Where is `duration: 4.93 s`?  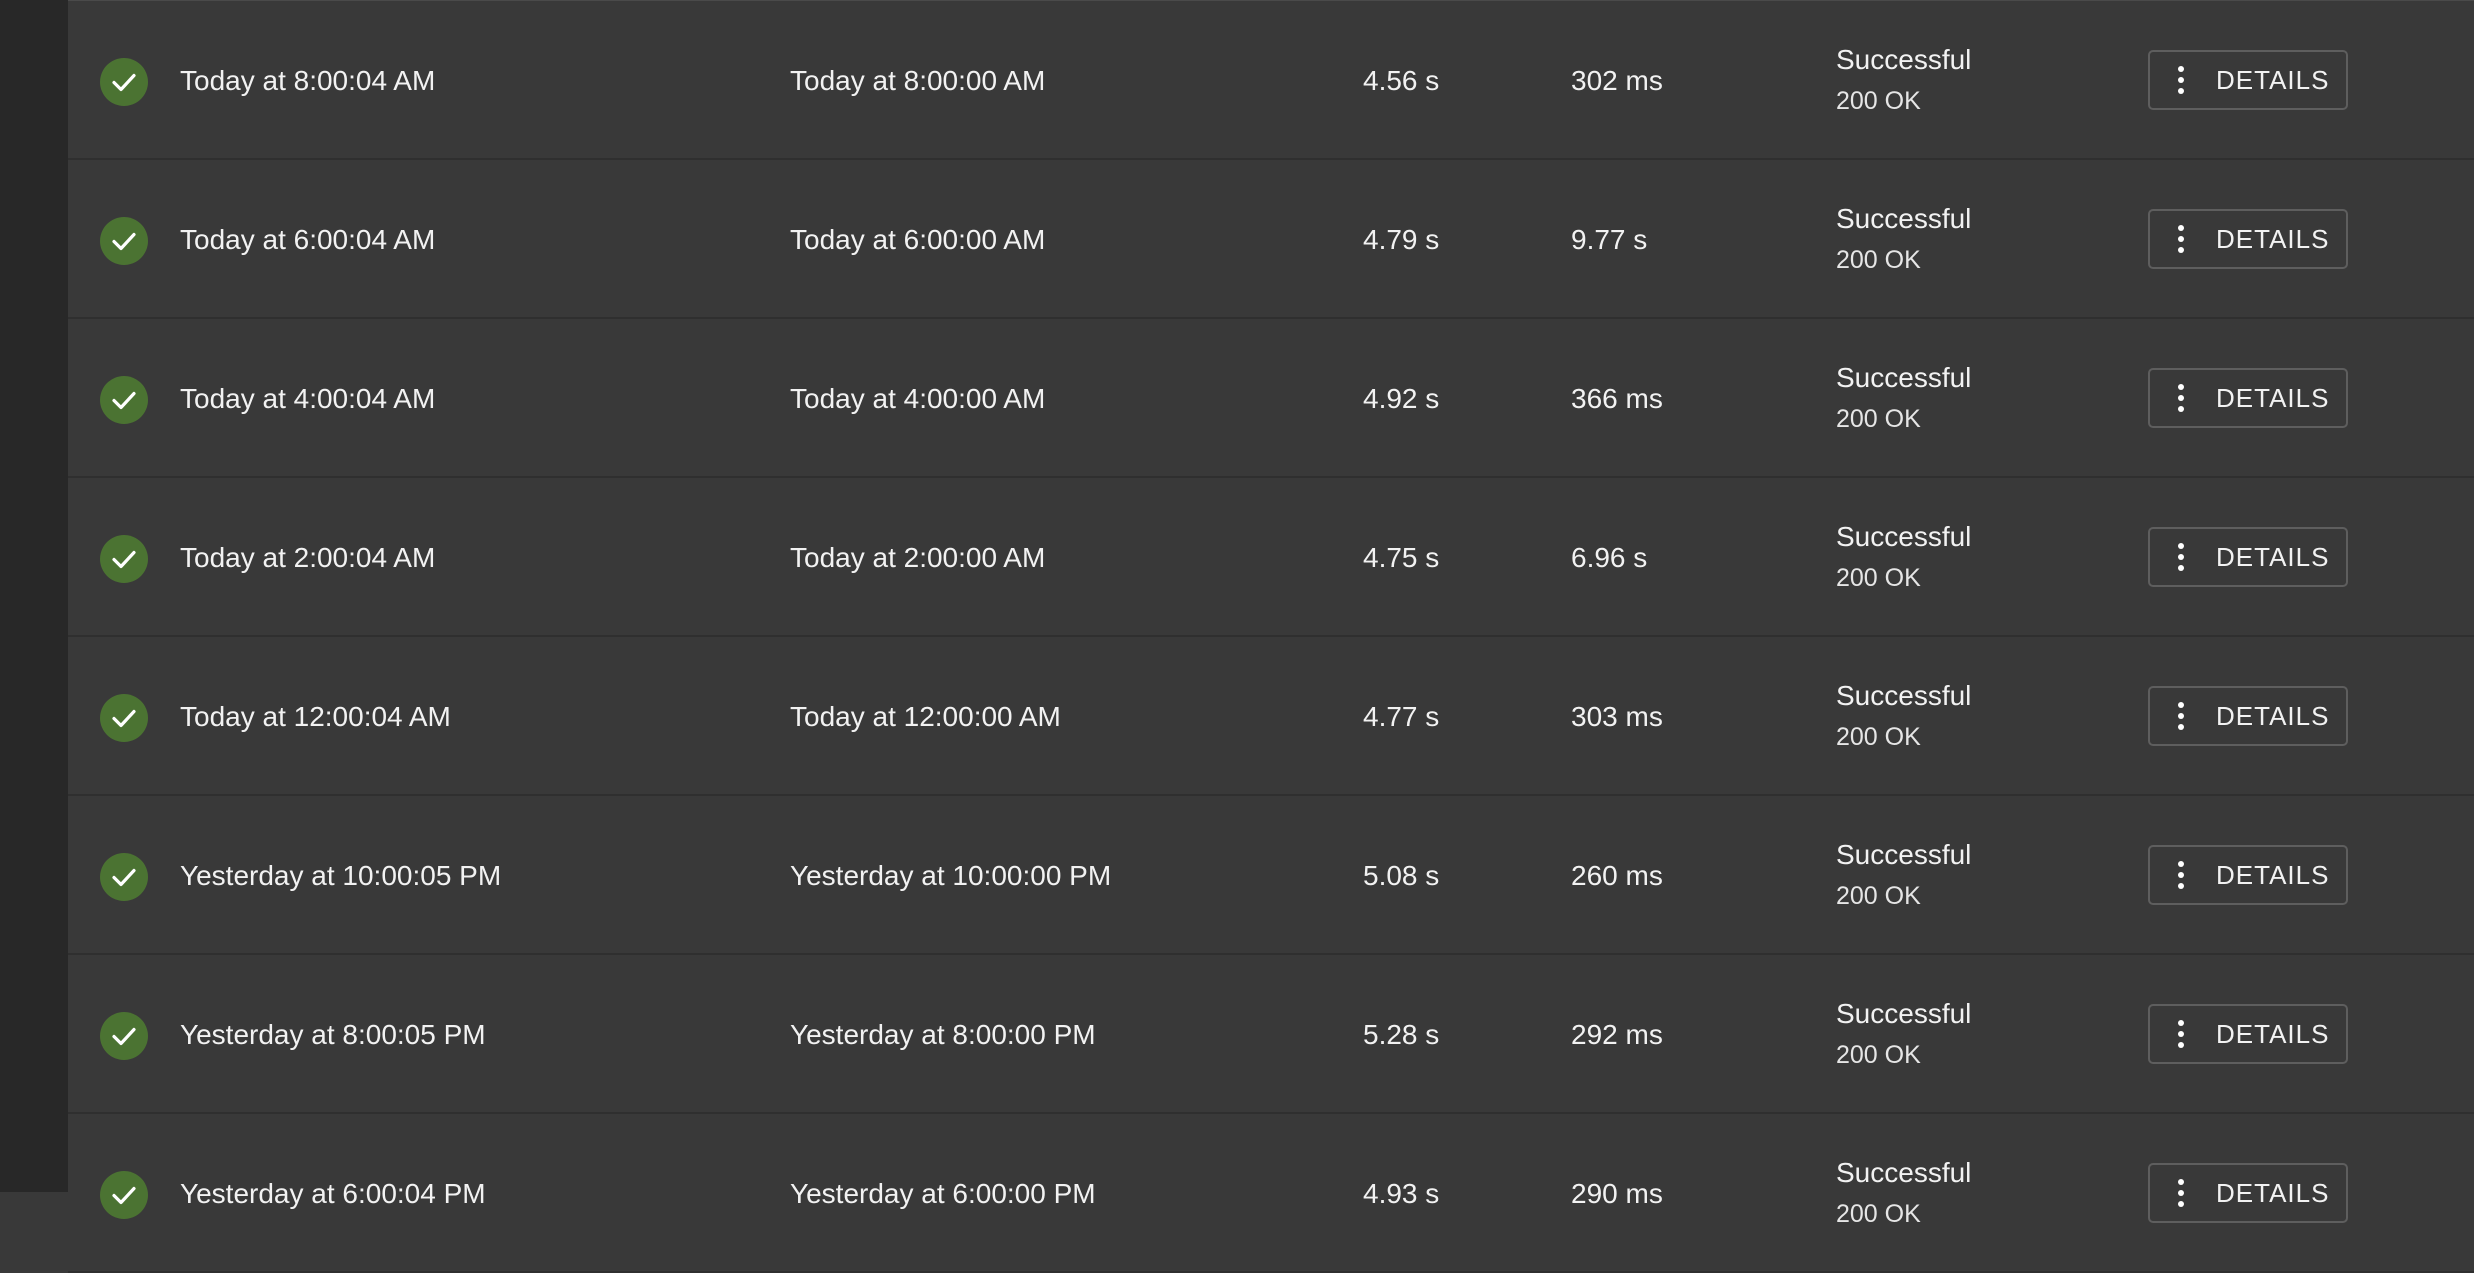 duration: 4.93 s is located at coordinates (1401, 1193).